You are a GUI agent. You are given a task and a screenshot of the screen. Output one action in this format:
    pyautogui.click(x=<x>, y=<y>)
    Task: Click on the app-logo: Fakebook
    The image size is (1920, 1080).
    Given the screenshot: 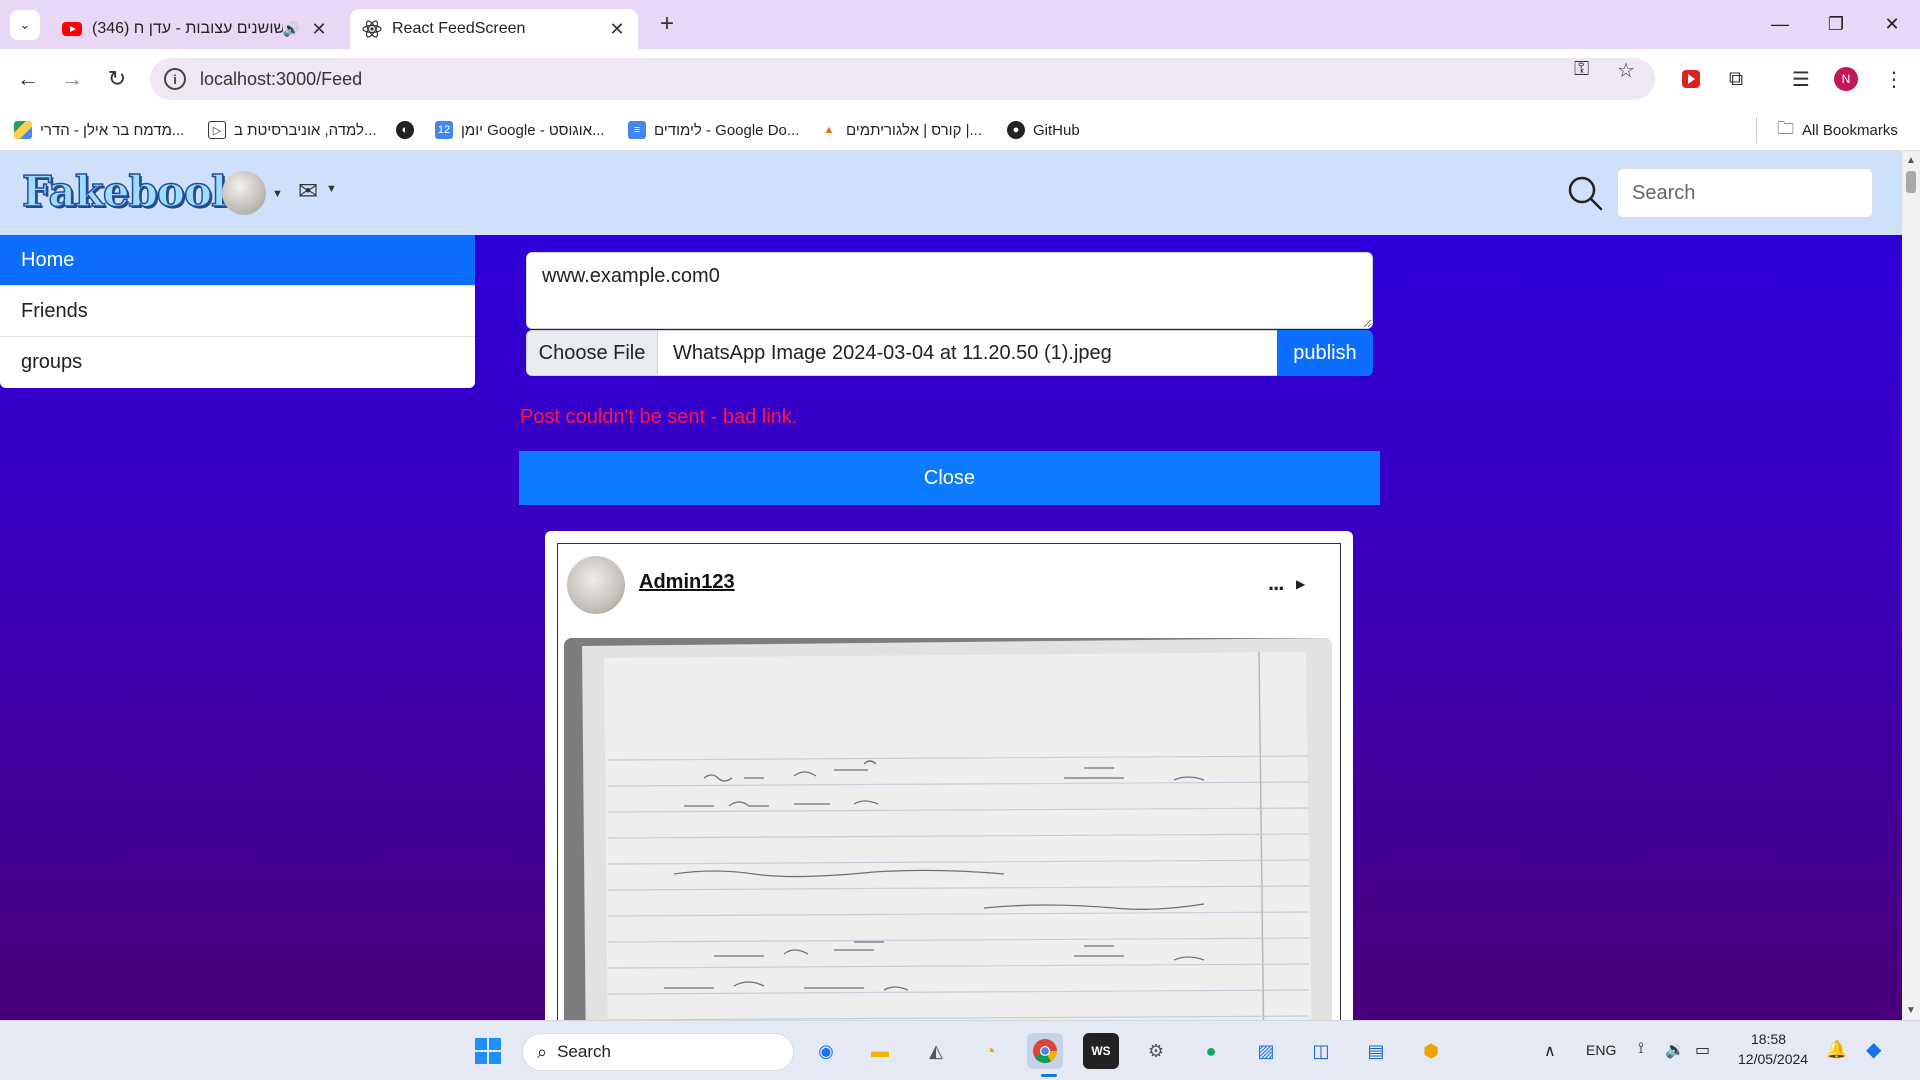 What is the action you would take?
    pyautogui.click(x=131, y=191)
    